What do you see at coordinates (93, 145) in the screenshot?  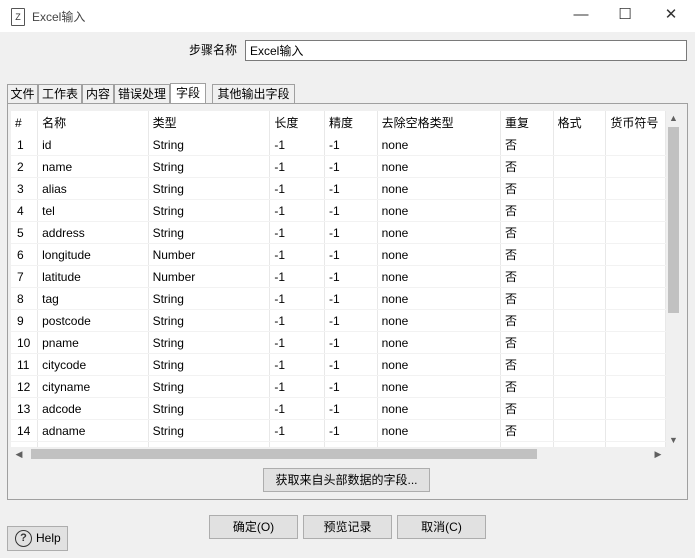 I see `cell-name: id` at bounding box center [93, 145].